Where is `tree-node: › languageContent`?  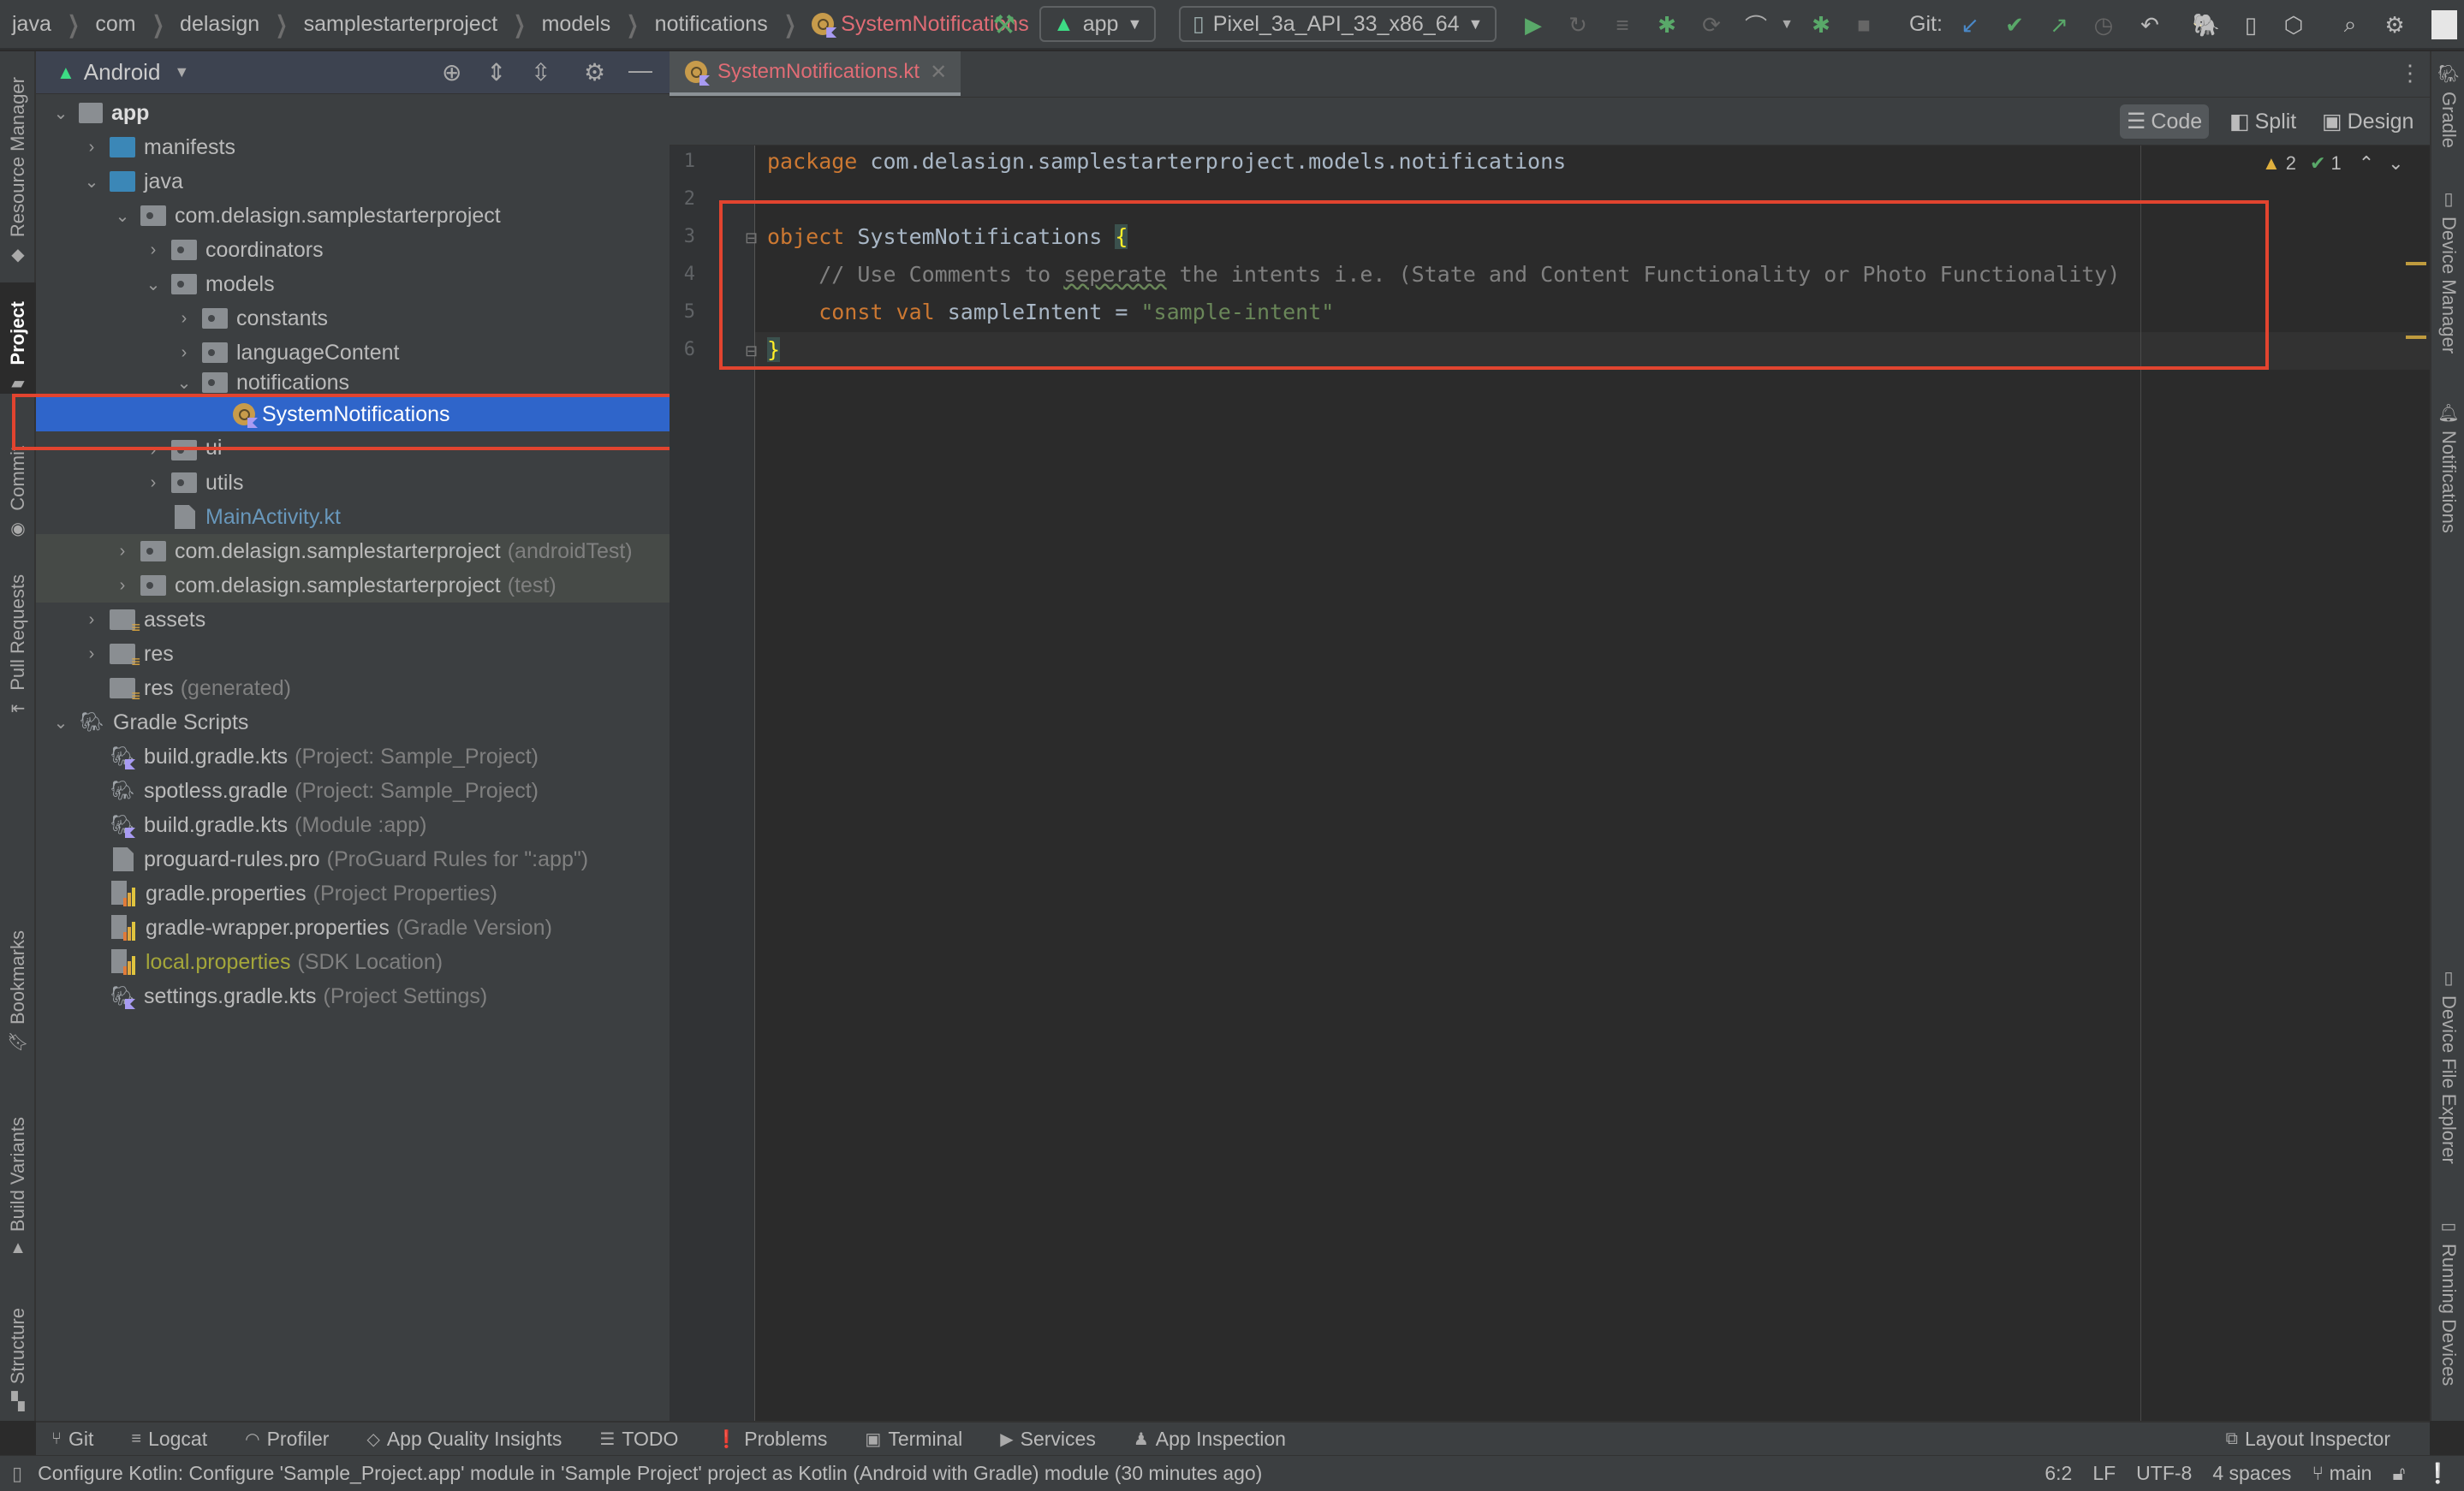 tree-node: › languageContent is located at coordinates (353, 353).